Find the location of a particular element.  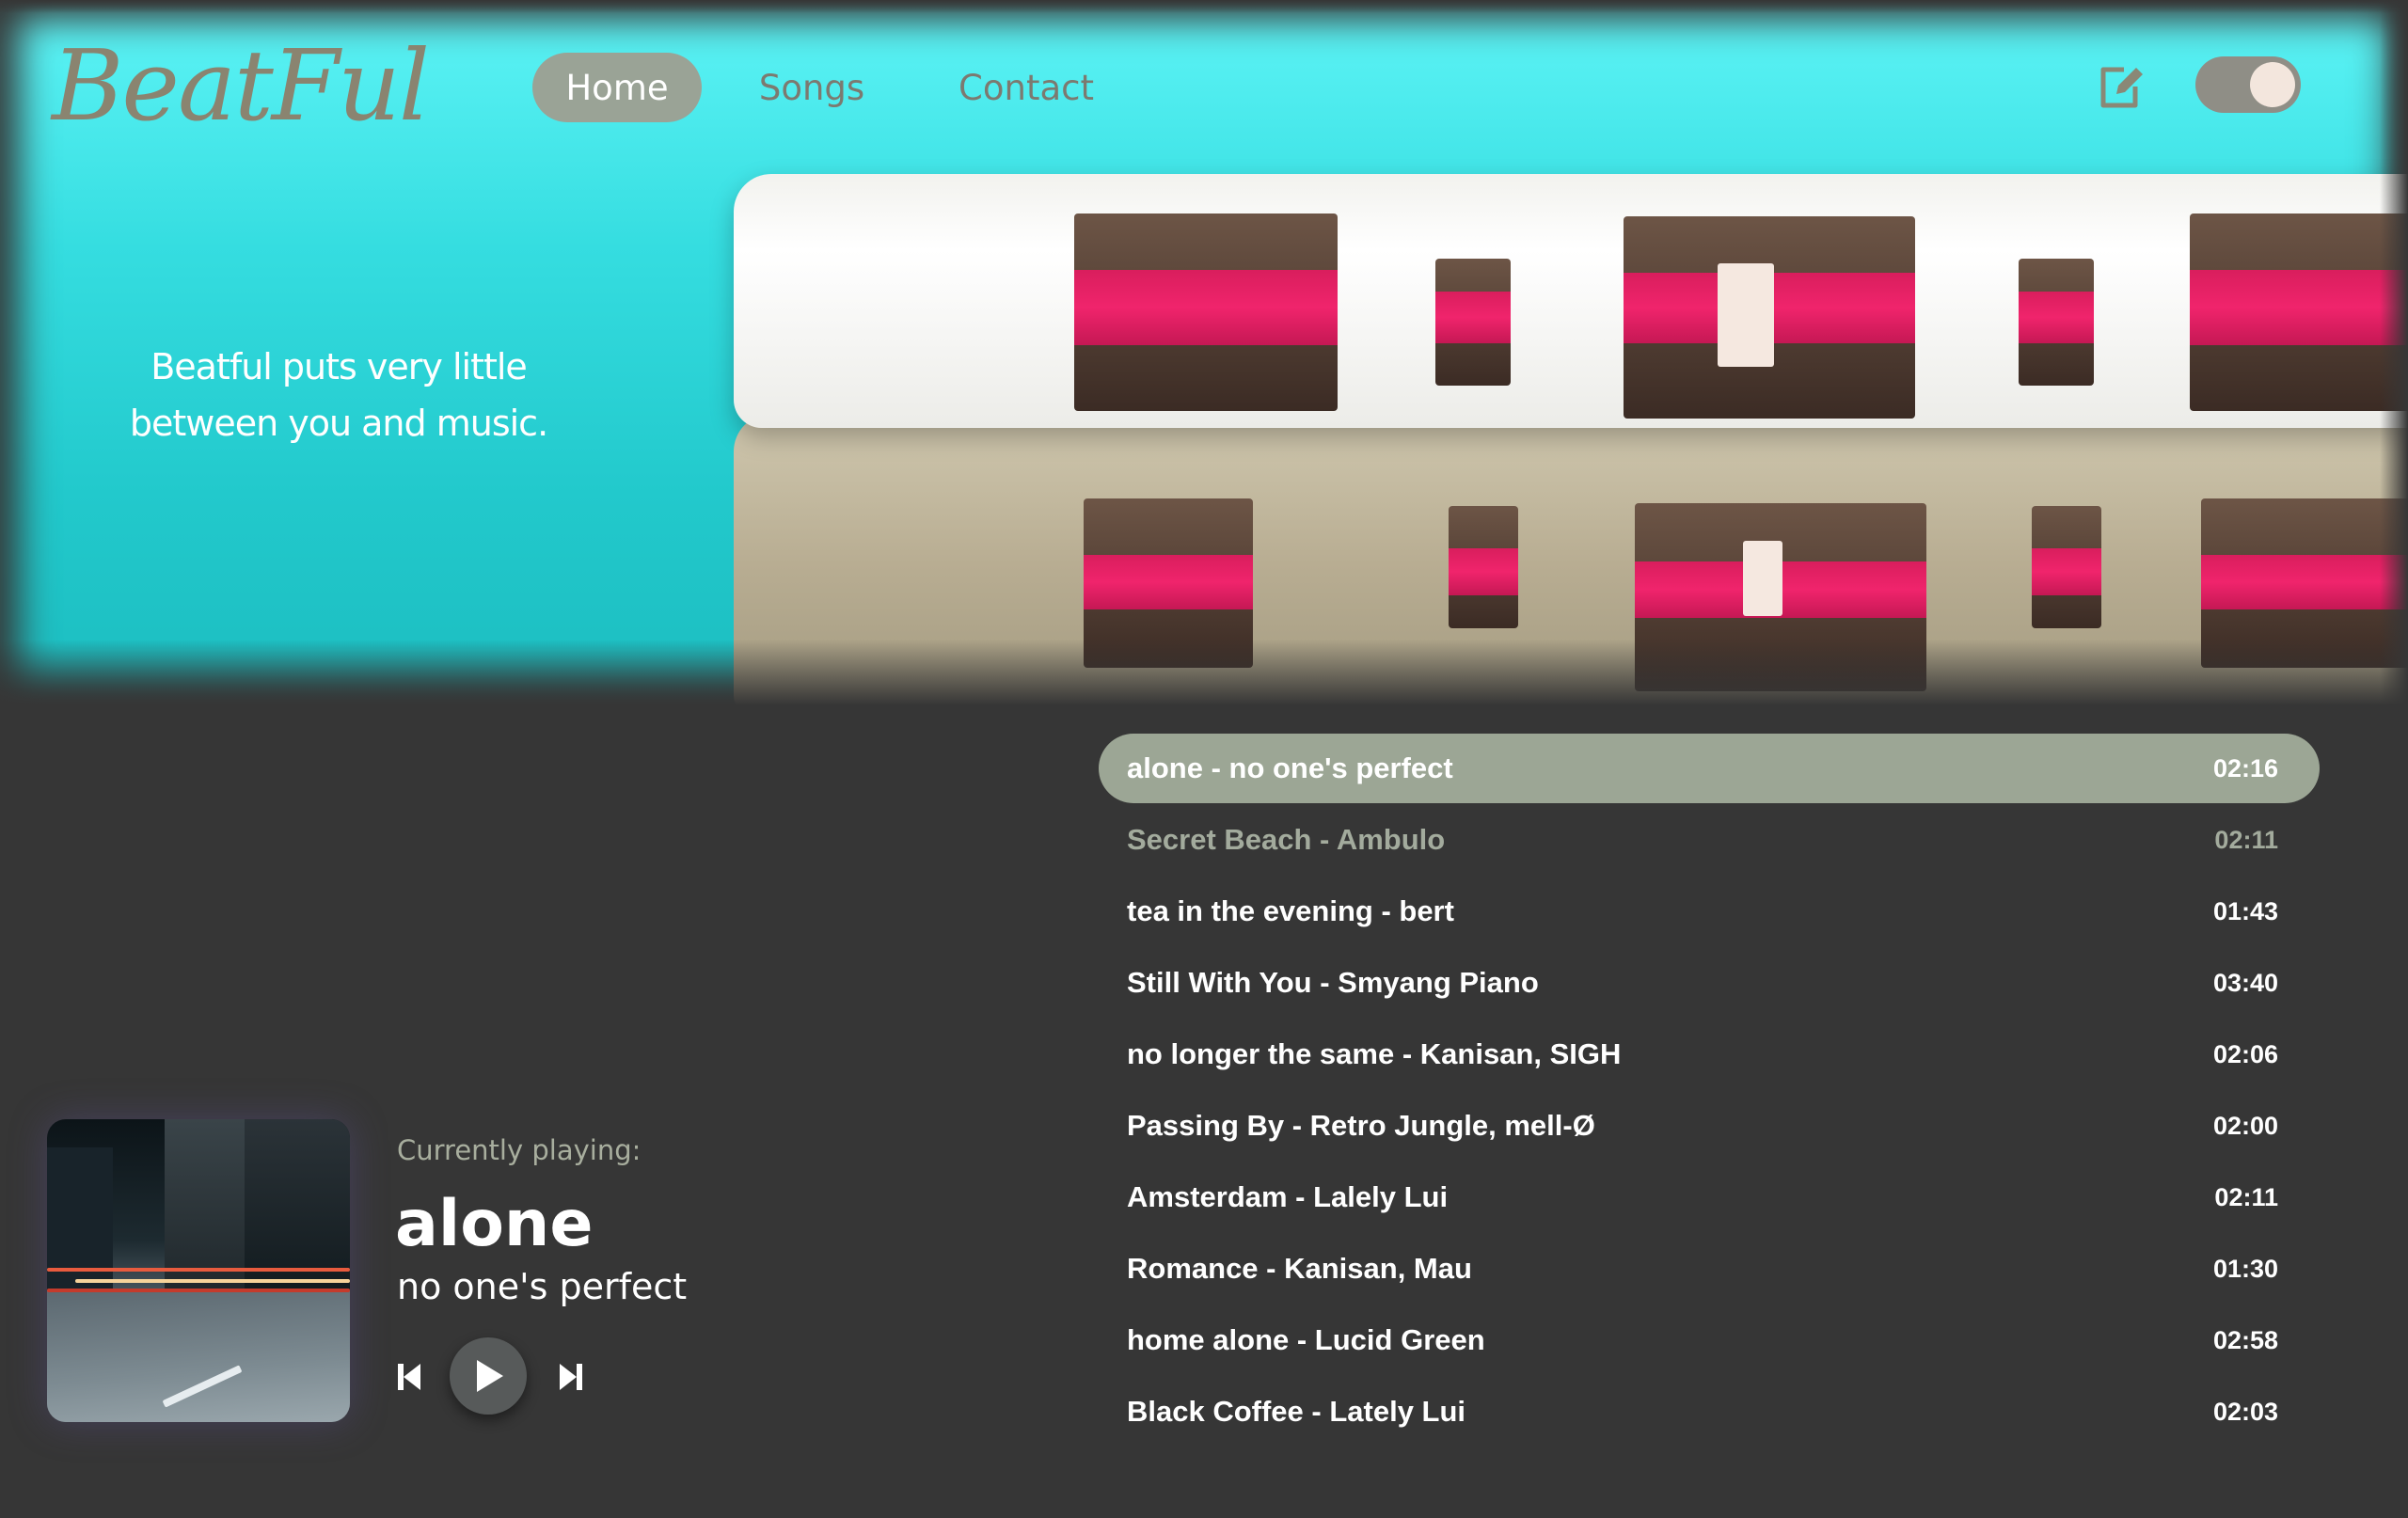

track-duration: 02:00 is located at coordinates (2245, 1125).